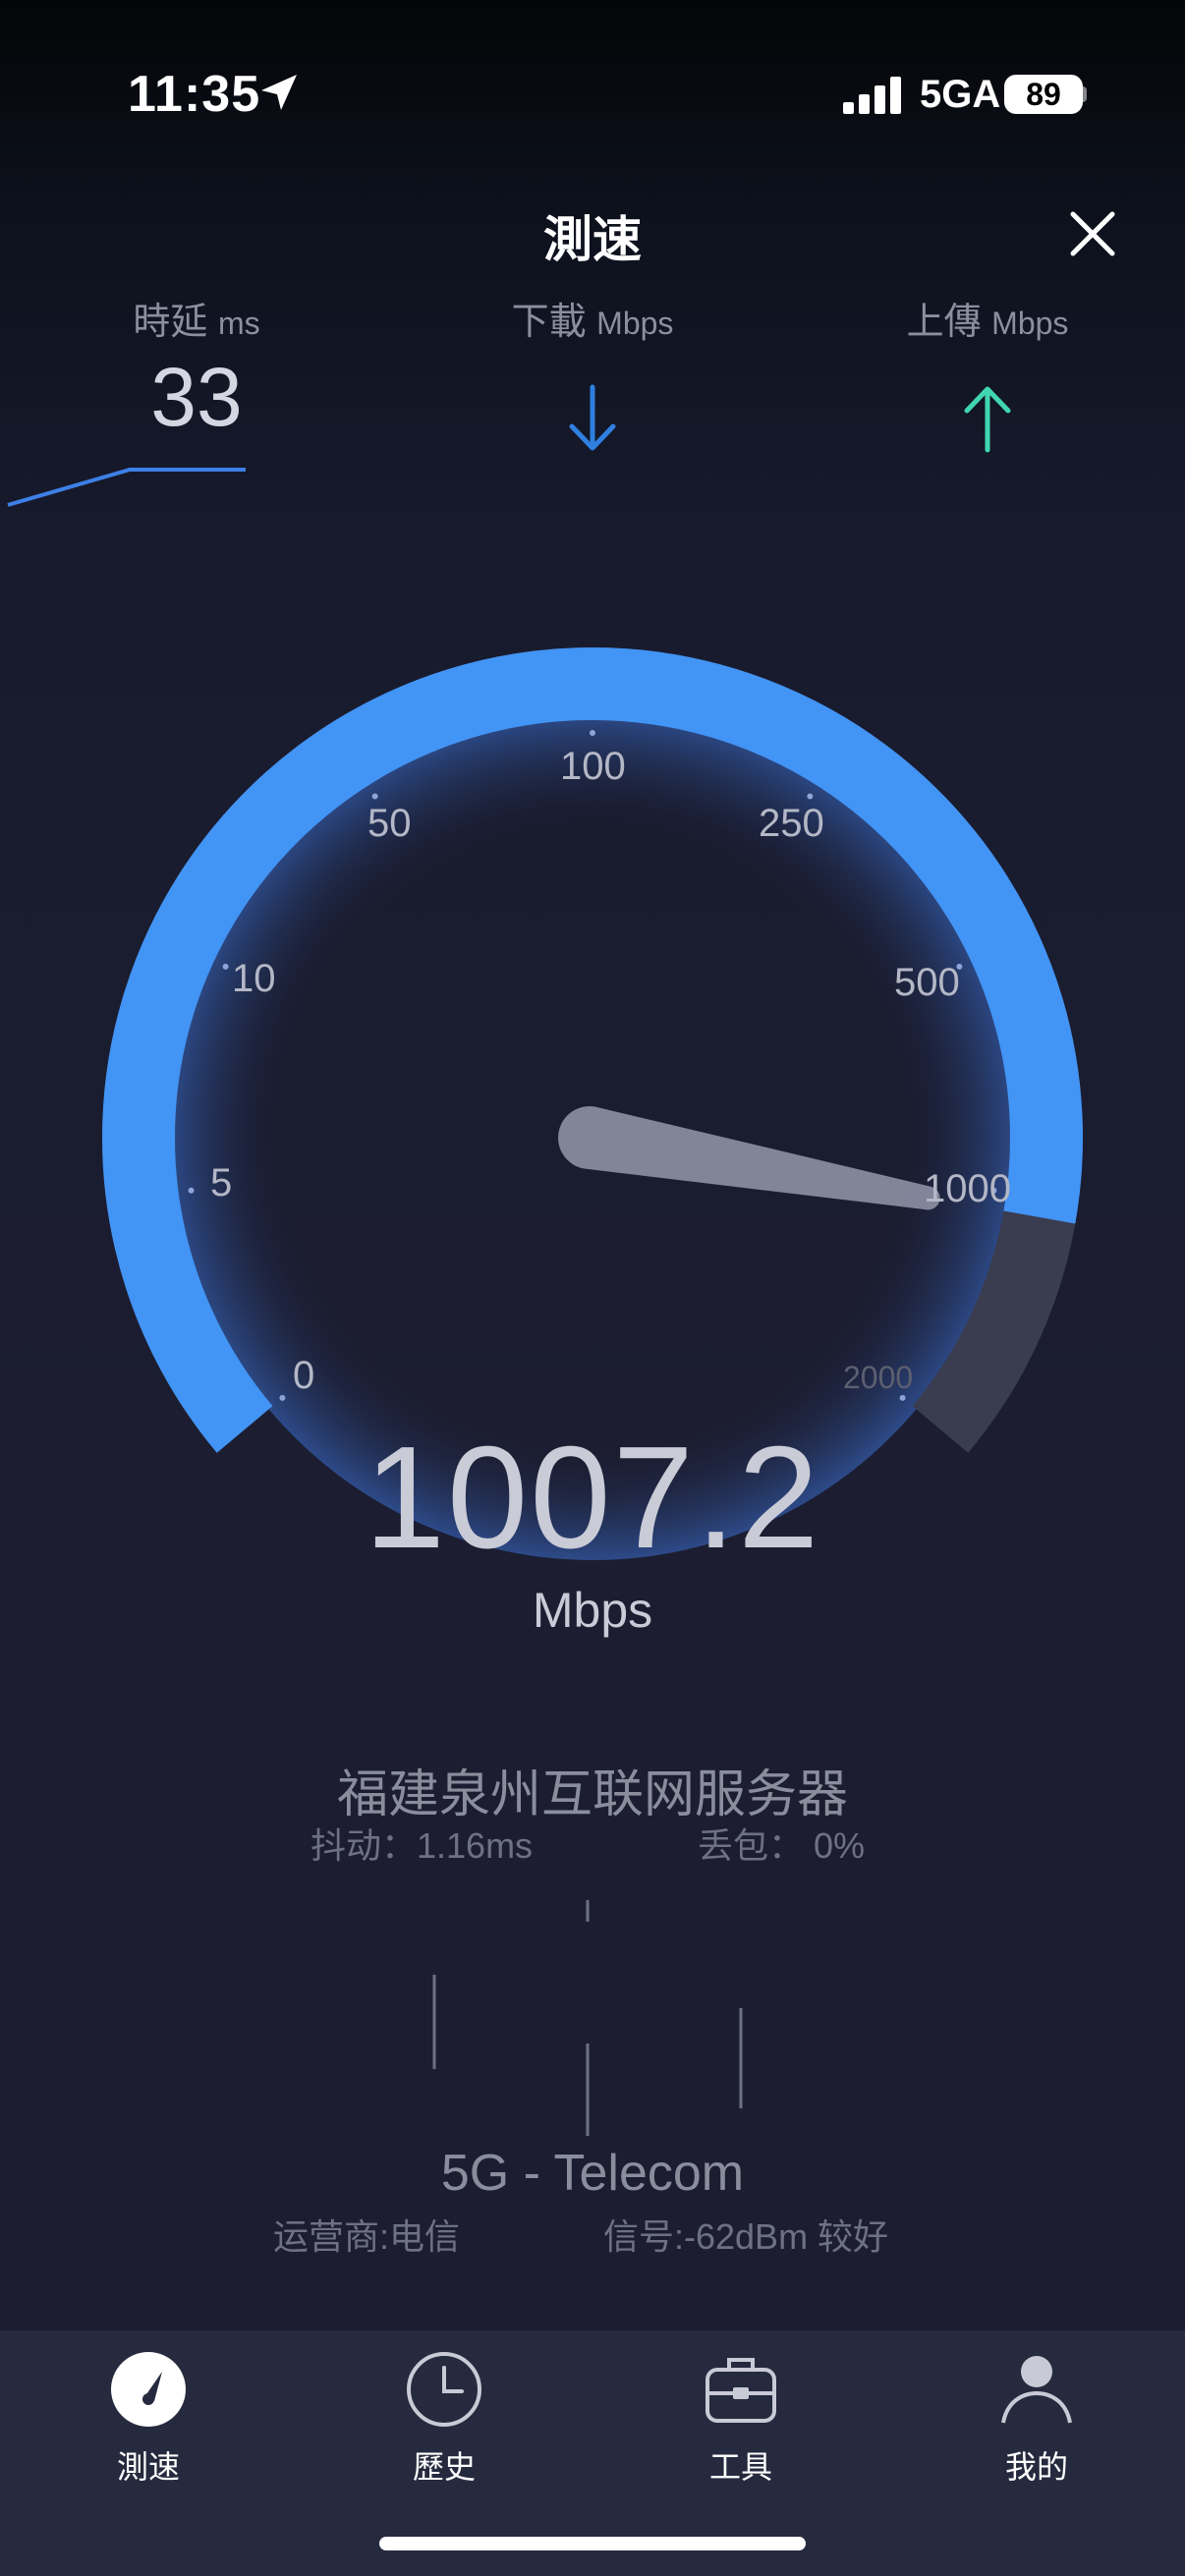 Image resolution: width=1185 pixels, height=2576 pixels. Describe the element at coordinates (792, 823) in the screenshot. I see `tick-label-250: 250` at that location.